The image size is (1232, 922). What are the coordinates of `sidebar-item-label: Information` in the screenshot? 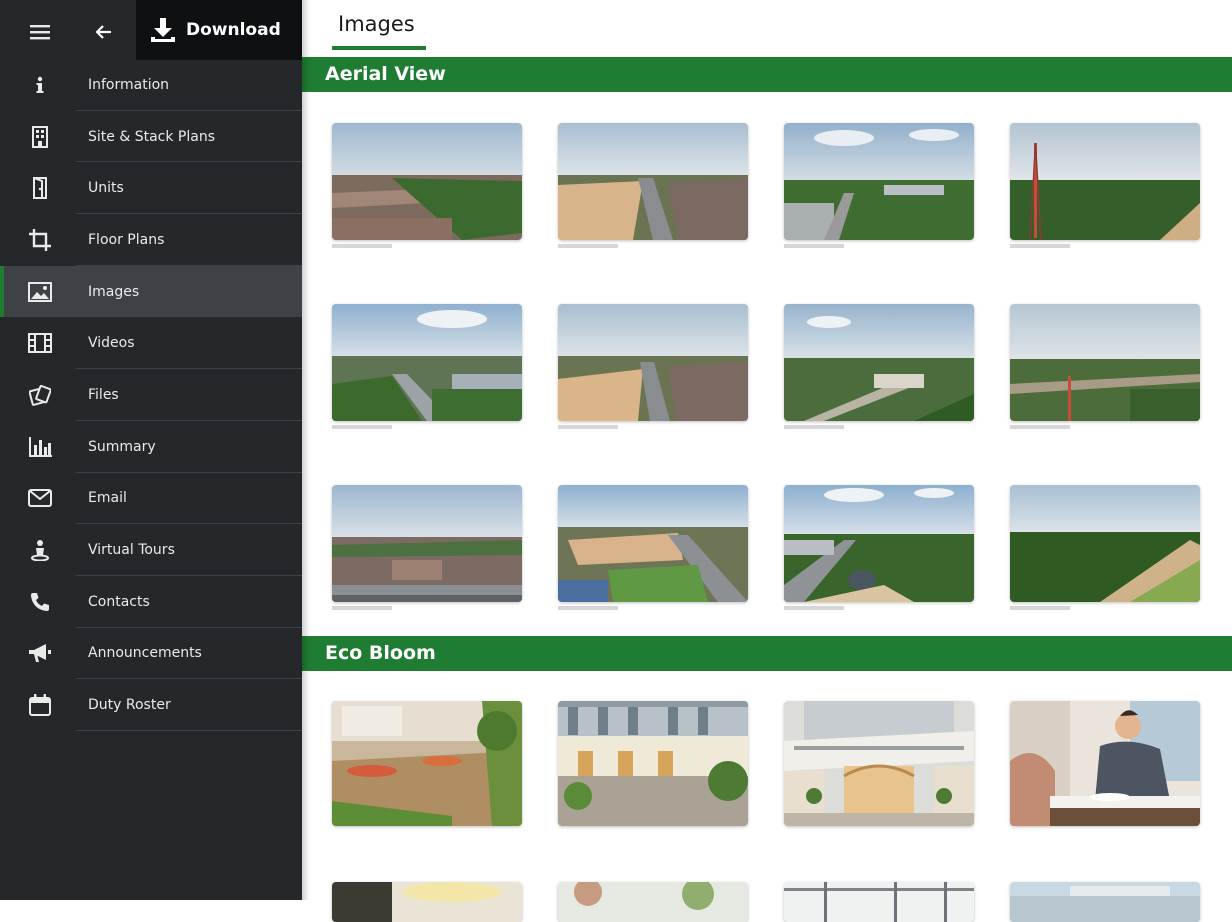 It's located at (129, 84).